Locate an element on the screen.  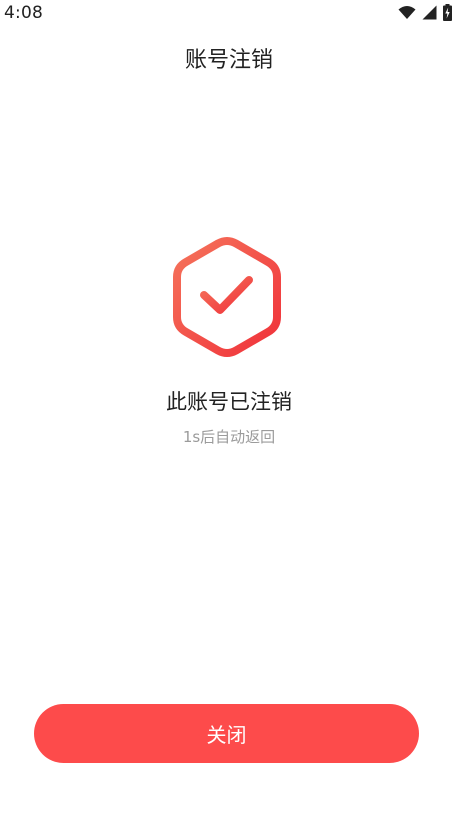
shield-check-icon is located at coordinates (227, 297).